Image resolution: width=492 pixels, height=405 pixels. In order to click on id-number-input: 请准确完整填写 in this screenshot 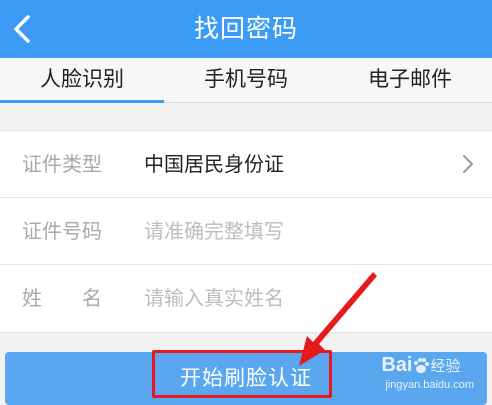, I will do `click(214, 231)`.